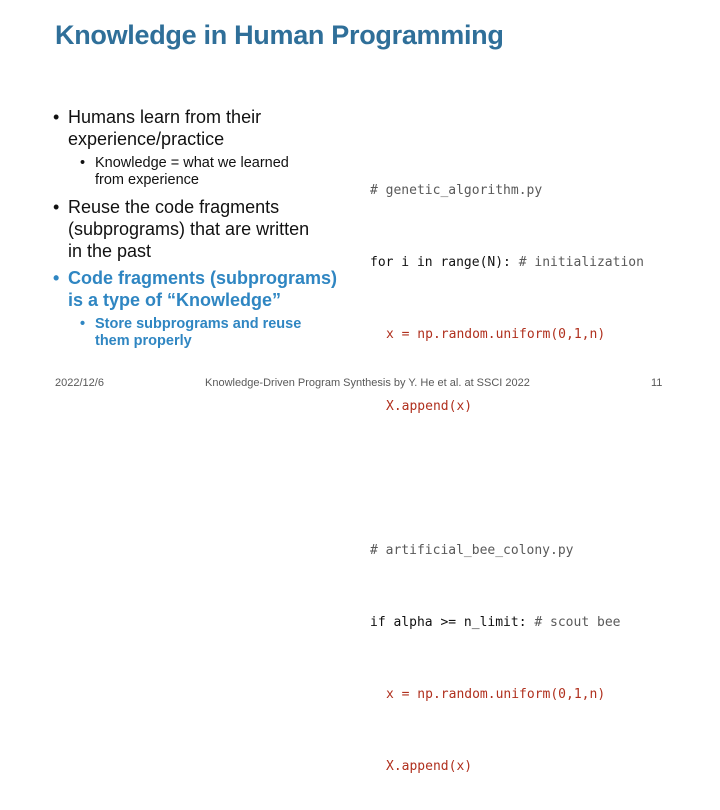  Describe the element at coordinates (444, 262) in the screenshot. I see `code-statement: for i in range(N):` at that location.